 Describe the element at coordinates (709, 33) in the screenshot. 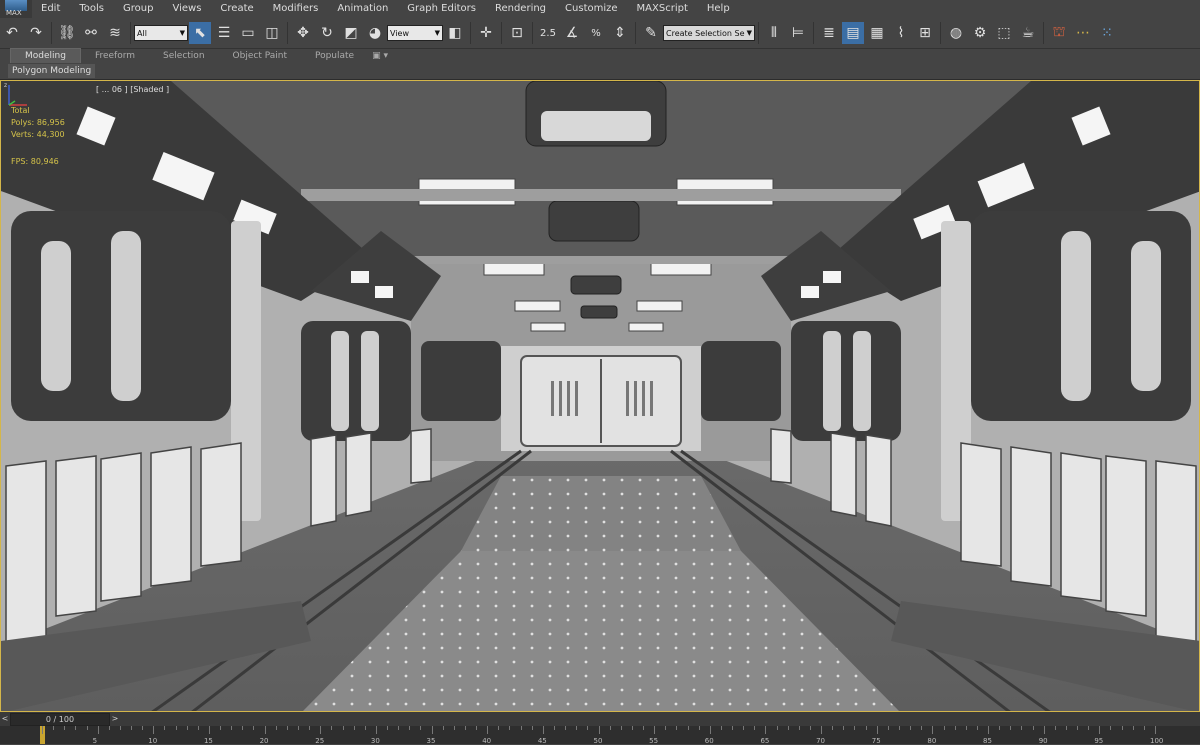

I see `named-selection-dropdown: Create Selection Se ▼` at that location.